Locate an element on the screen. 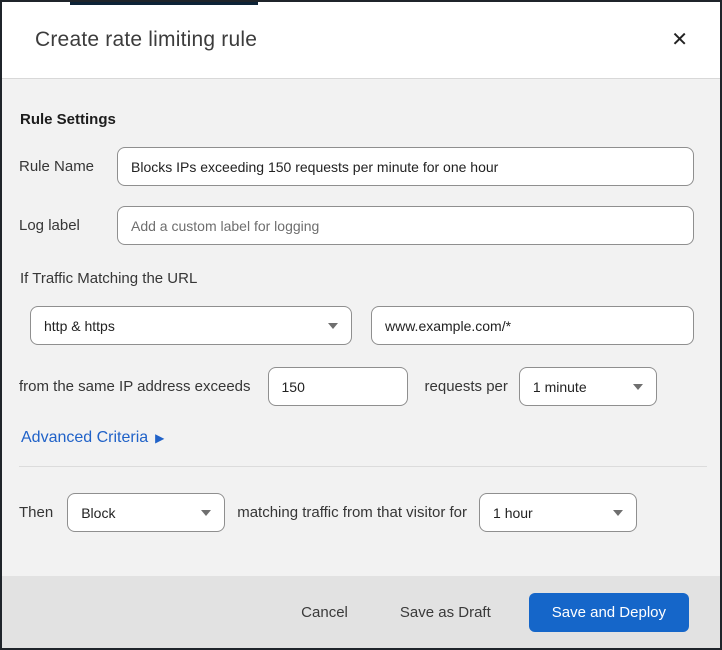  period-select-value: 1 minute is located at coordinates (559, 386).